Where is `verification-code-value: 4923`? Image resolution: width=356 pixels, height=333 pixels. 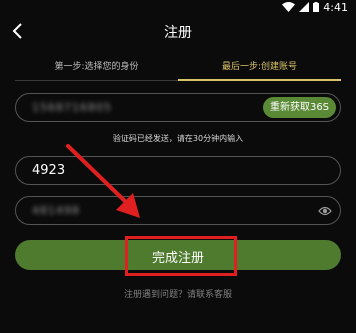 verification-code-value: 4923 is located at coordinates (49, 170).